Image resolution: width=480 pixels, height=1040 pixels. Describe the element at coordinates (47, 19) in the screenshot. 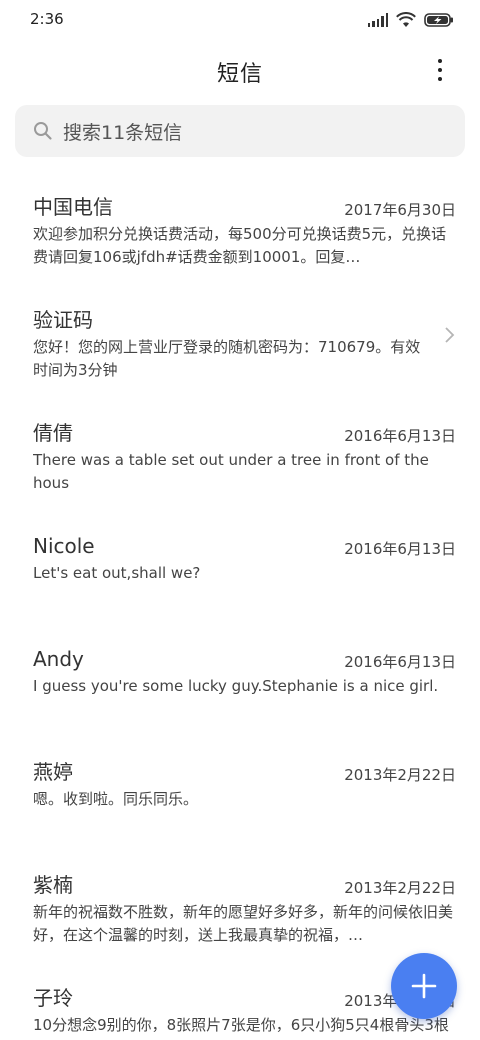

I see `status-time: 2:36` at that location.